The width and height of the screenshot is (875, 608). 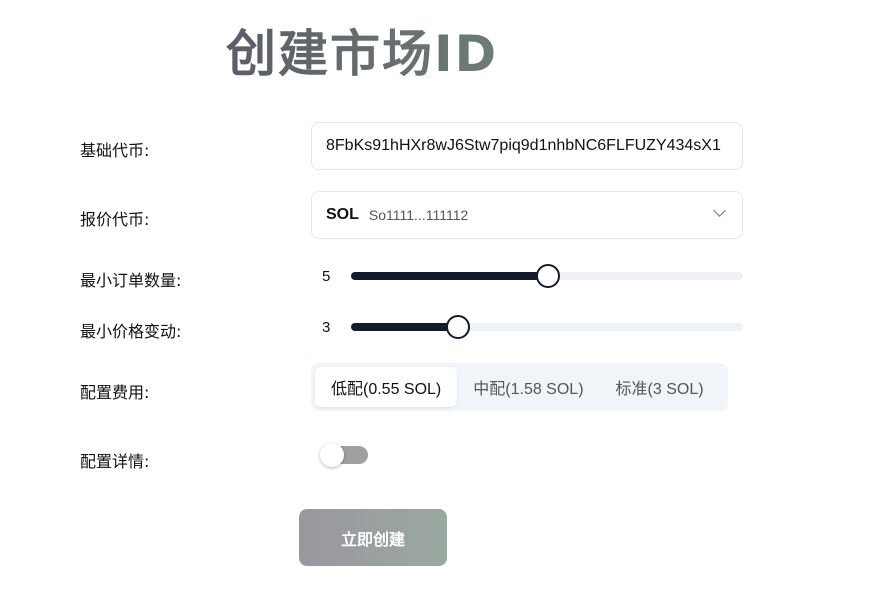 What do you see at coordinates (115, 219) in the screenshot?
I see `quote-token-label: 报价代币:` at bounding box center [115, 219].